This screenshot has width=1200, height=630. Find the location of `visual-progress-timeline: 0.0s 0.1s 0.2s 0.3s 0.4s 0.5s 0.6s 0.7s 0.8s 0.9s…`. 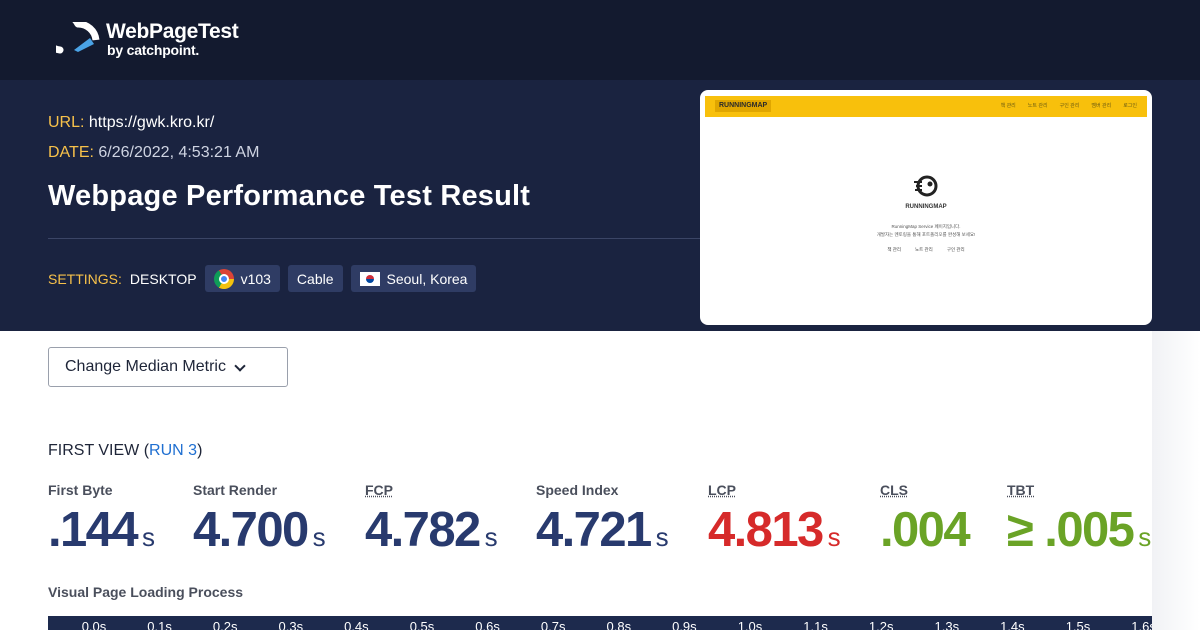

visual-progress-timeline: 0.0s 0.1s 0.2s 0.3s 0.4s 0.5s 0.6s 0.7s 0.8s 0.9s… is located at coordinates (600, 623).